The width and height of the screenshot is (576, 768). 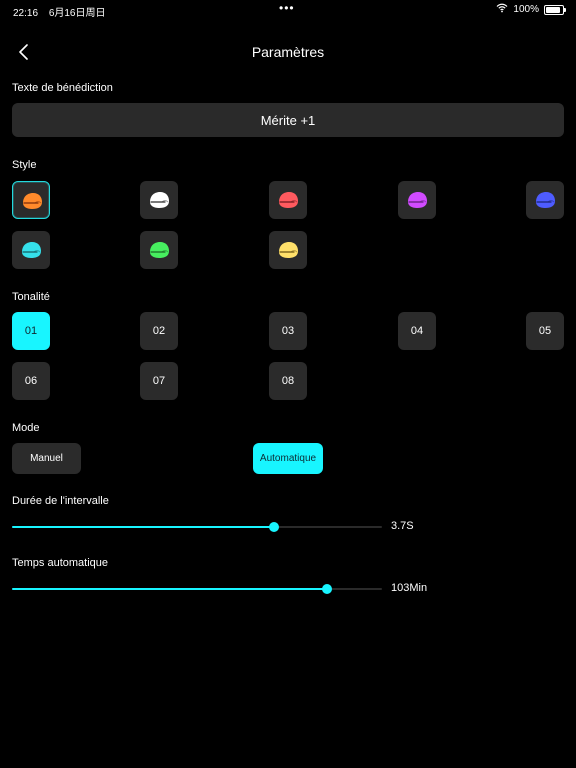 I want to click on status-date: 6月16日周日, so click(x=77, y=13).